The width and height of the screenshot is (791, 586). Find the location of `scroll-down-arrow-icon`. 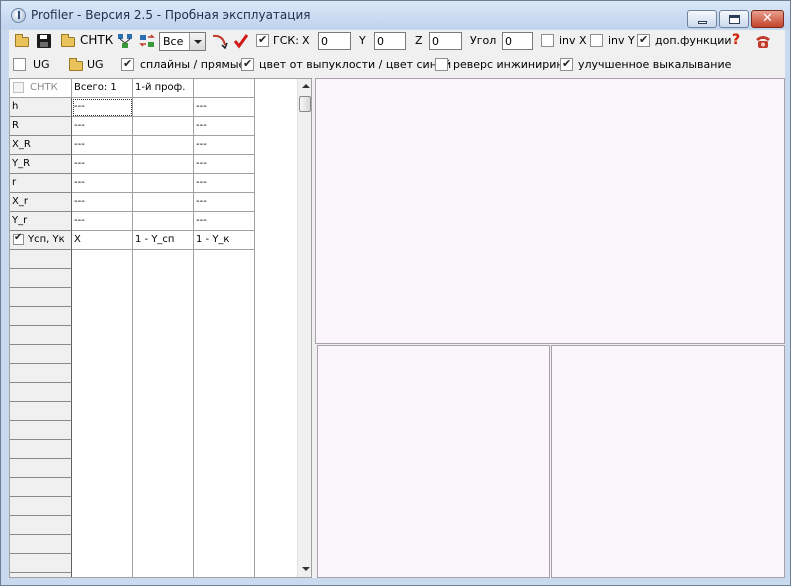

scroll-down-arrow-icon is located at coordinates (304, 569).